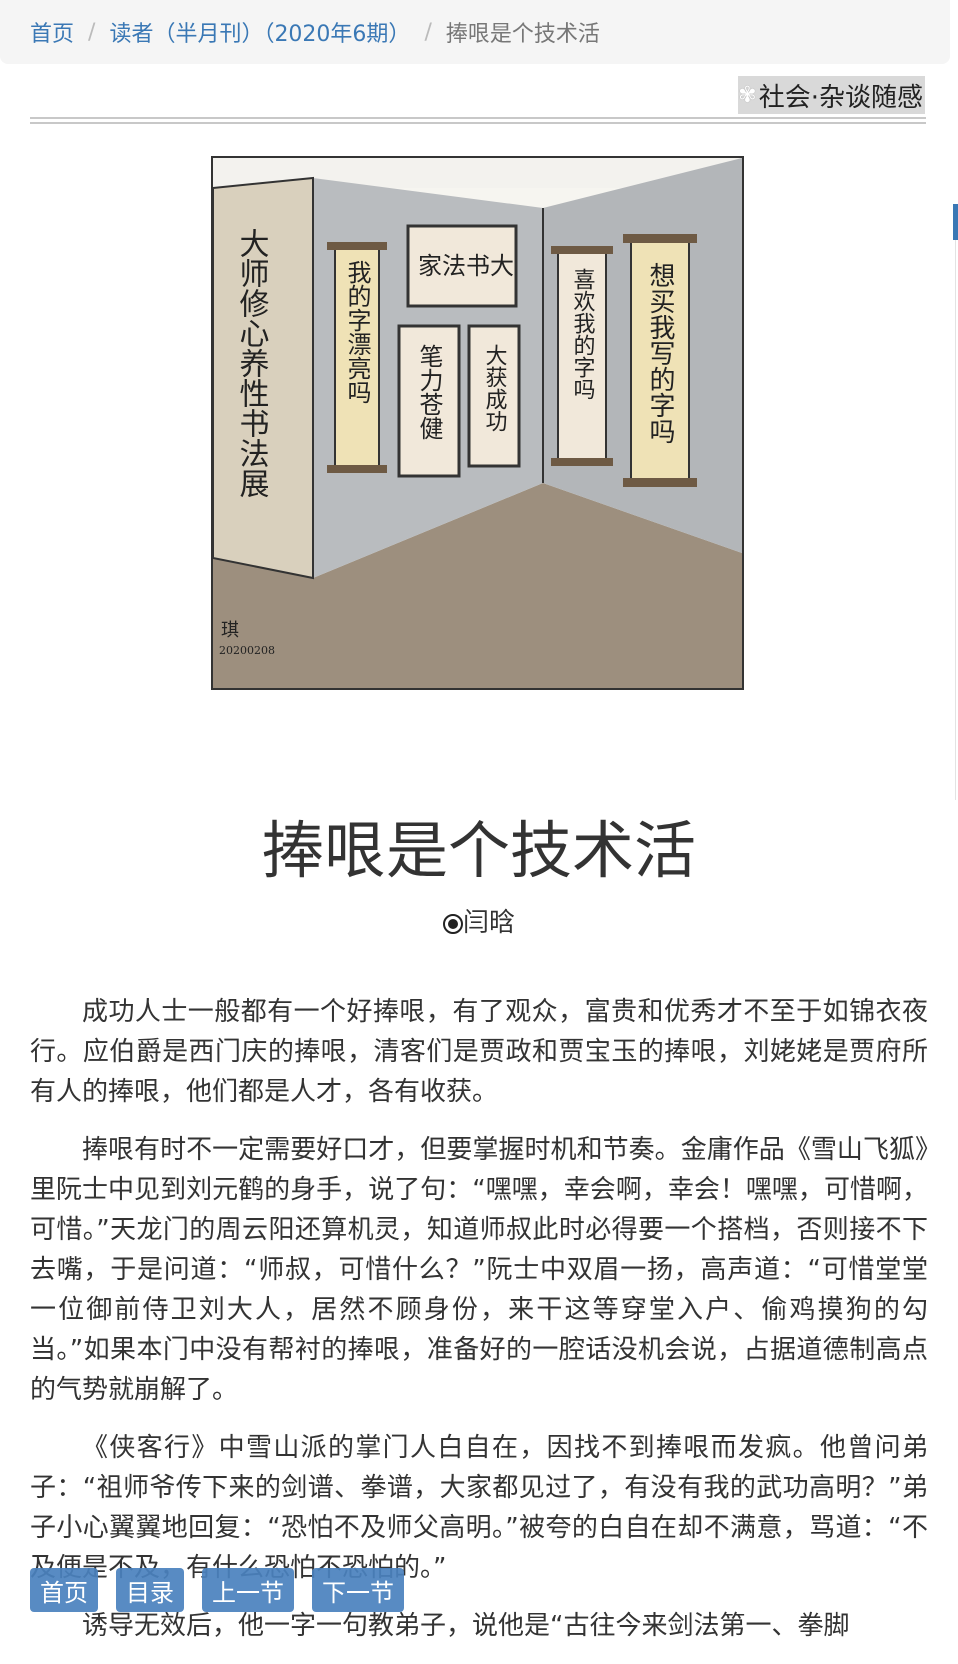 This screenshot has height=1664, width=958. Describe the element at coordinates (495, 388) in the screenshot. I see `scroll-4-text: 大获成功` at that location.